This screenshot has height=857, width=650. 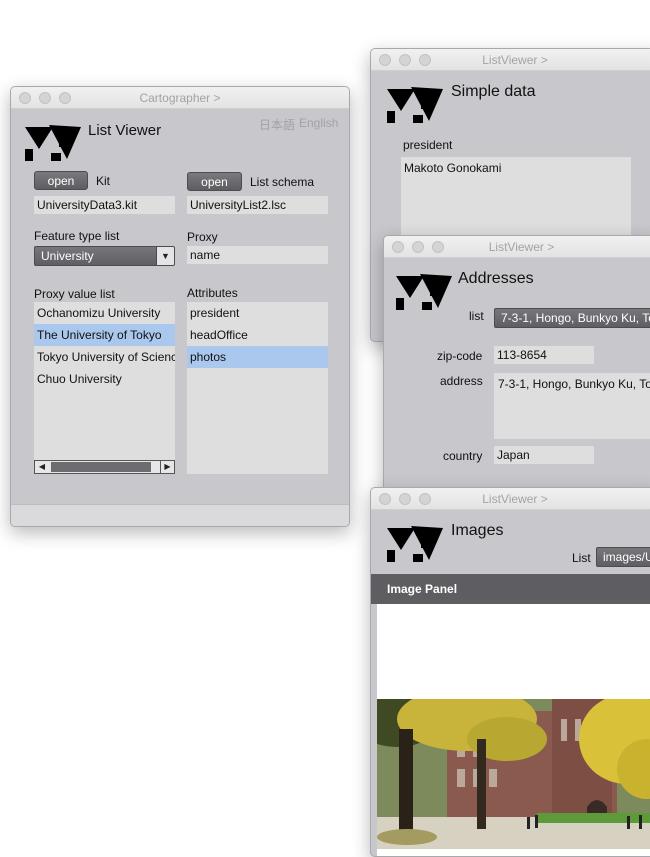 What do you see at coordinates (61, 180) in the screenshot?
I see `open-kit-button: open` at bounding box center [61, 180].